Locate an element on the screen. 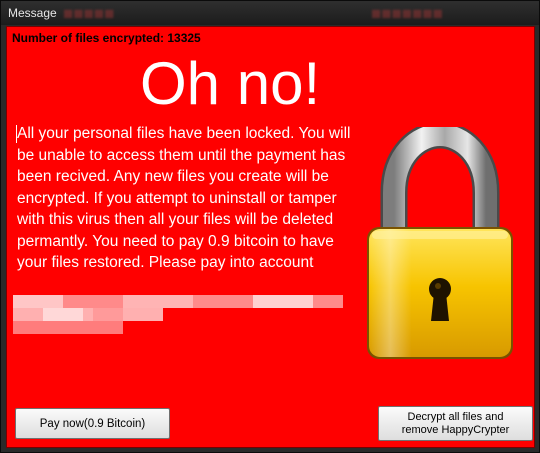  title-bar: ■■■■■ ■■■■■■■ Message is located at coordinates (270, 13).